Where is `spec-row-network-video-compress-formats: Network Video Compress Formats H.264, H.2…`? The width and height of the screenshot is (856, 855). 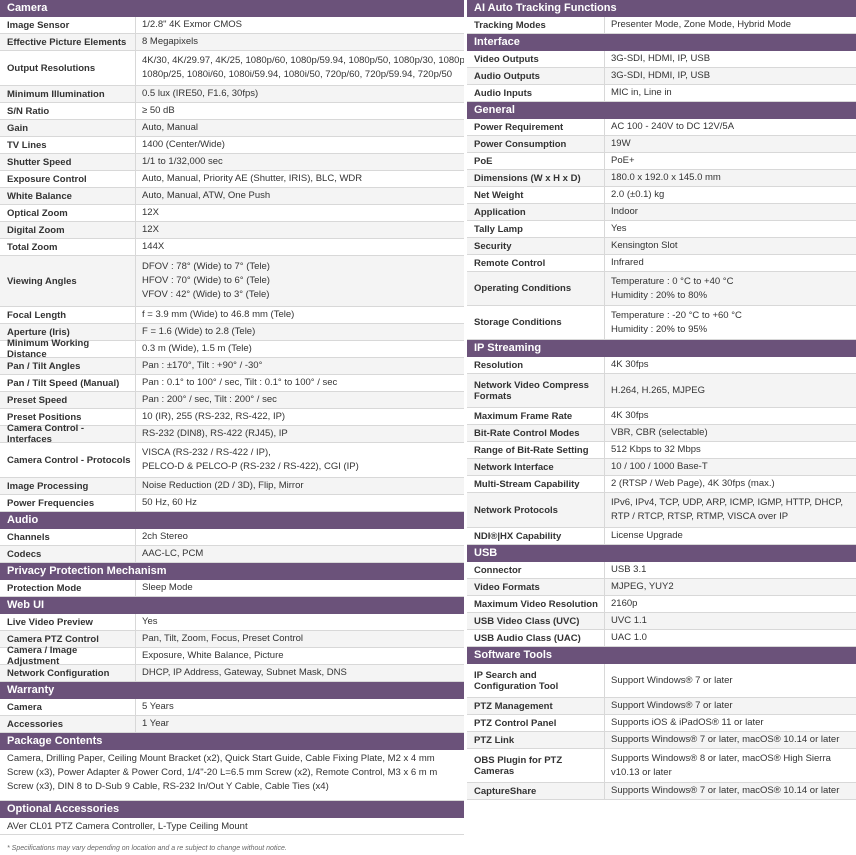
spec-row-network-video-compress-formats: Network Video Compress Formats H.264, H.2… is located at coordinates (661, 391).